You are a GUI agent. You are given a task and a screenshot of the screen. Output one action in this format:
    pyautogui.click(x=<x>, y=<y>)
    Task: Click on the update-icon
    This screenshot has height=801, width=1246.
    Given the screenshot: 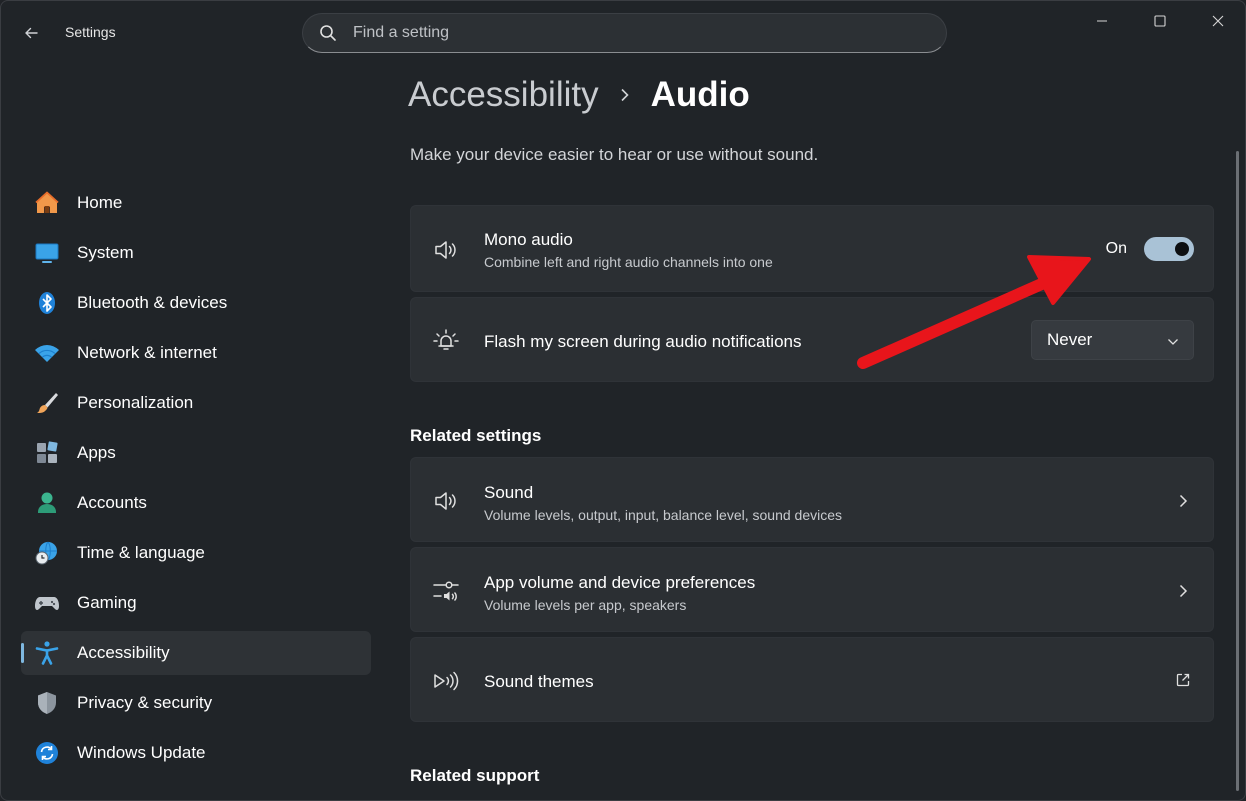 What is the action you would take?
    pyautogui.click(x=47, y=753)
    